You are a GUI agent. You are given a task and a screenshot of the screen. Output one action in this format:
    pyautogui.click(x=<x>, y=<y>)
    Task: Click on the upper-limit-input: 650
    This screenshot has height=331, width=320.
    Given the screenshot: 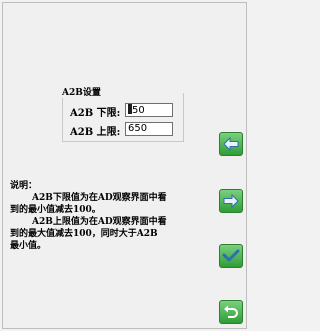 What is the action you would take?
    pyautogui.click(x=149, y=129)
    